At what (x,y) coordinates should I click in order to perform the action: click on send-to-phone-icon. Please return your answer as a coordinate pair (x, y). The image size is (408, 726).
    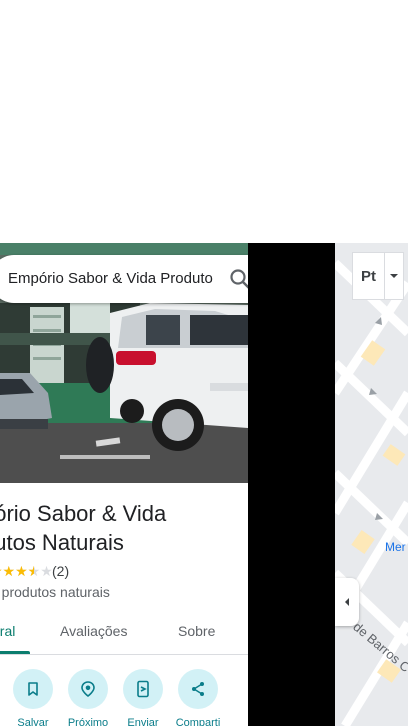
    Looking at the image, I should click on (143, 689).